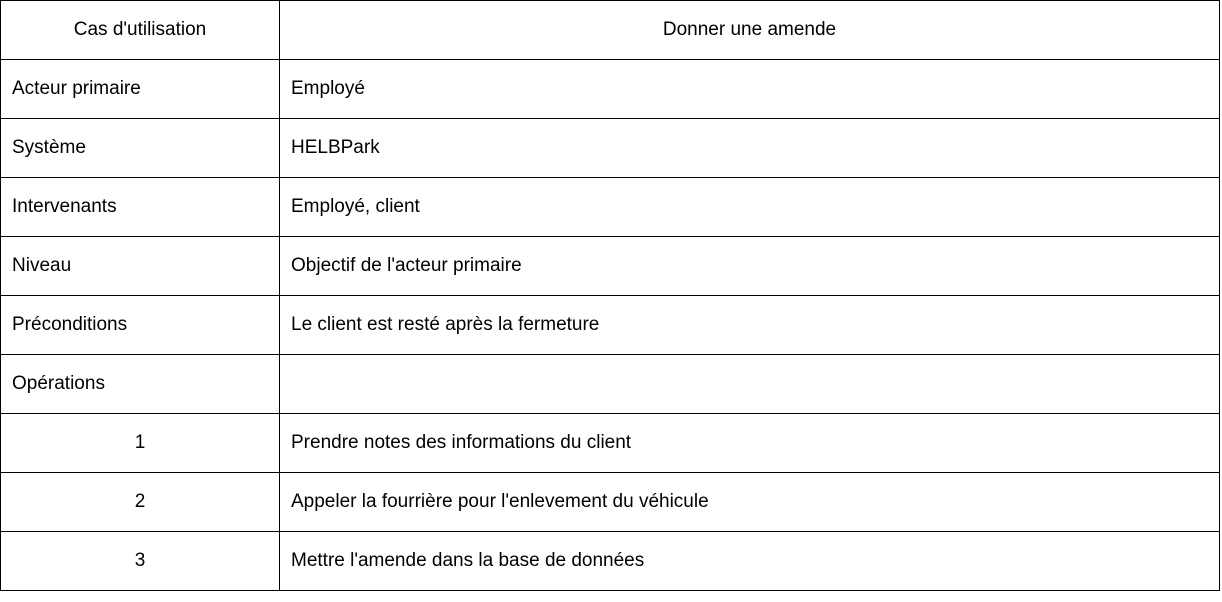  What do you see at coordinates (140, 443) in the screenshot?
I see `operation-number: 1` at bounding box center [140, 443].